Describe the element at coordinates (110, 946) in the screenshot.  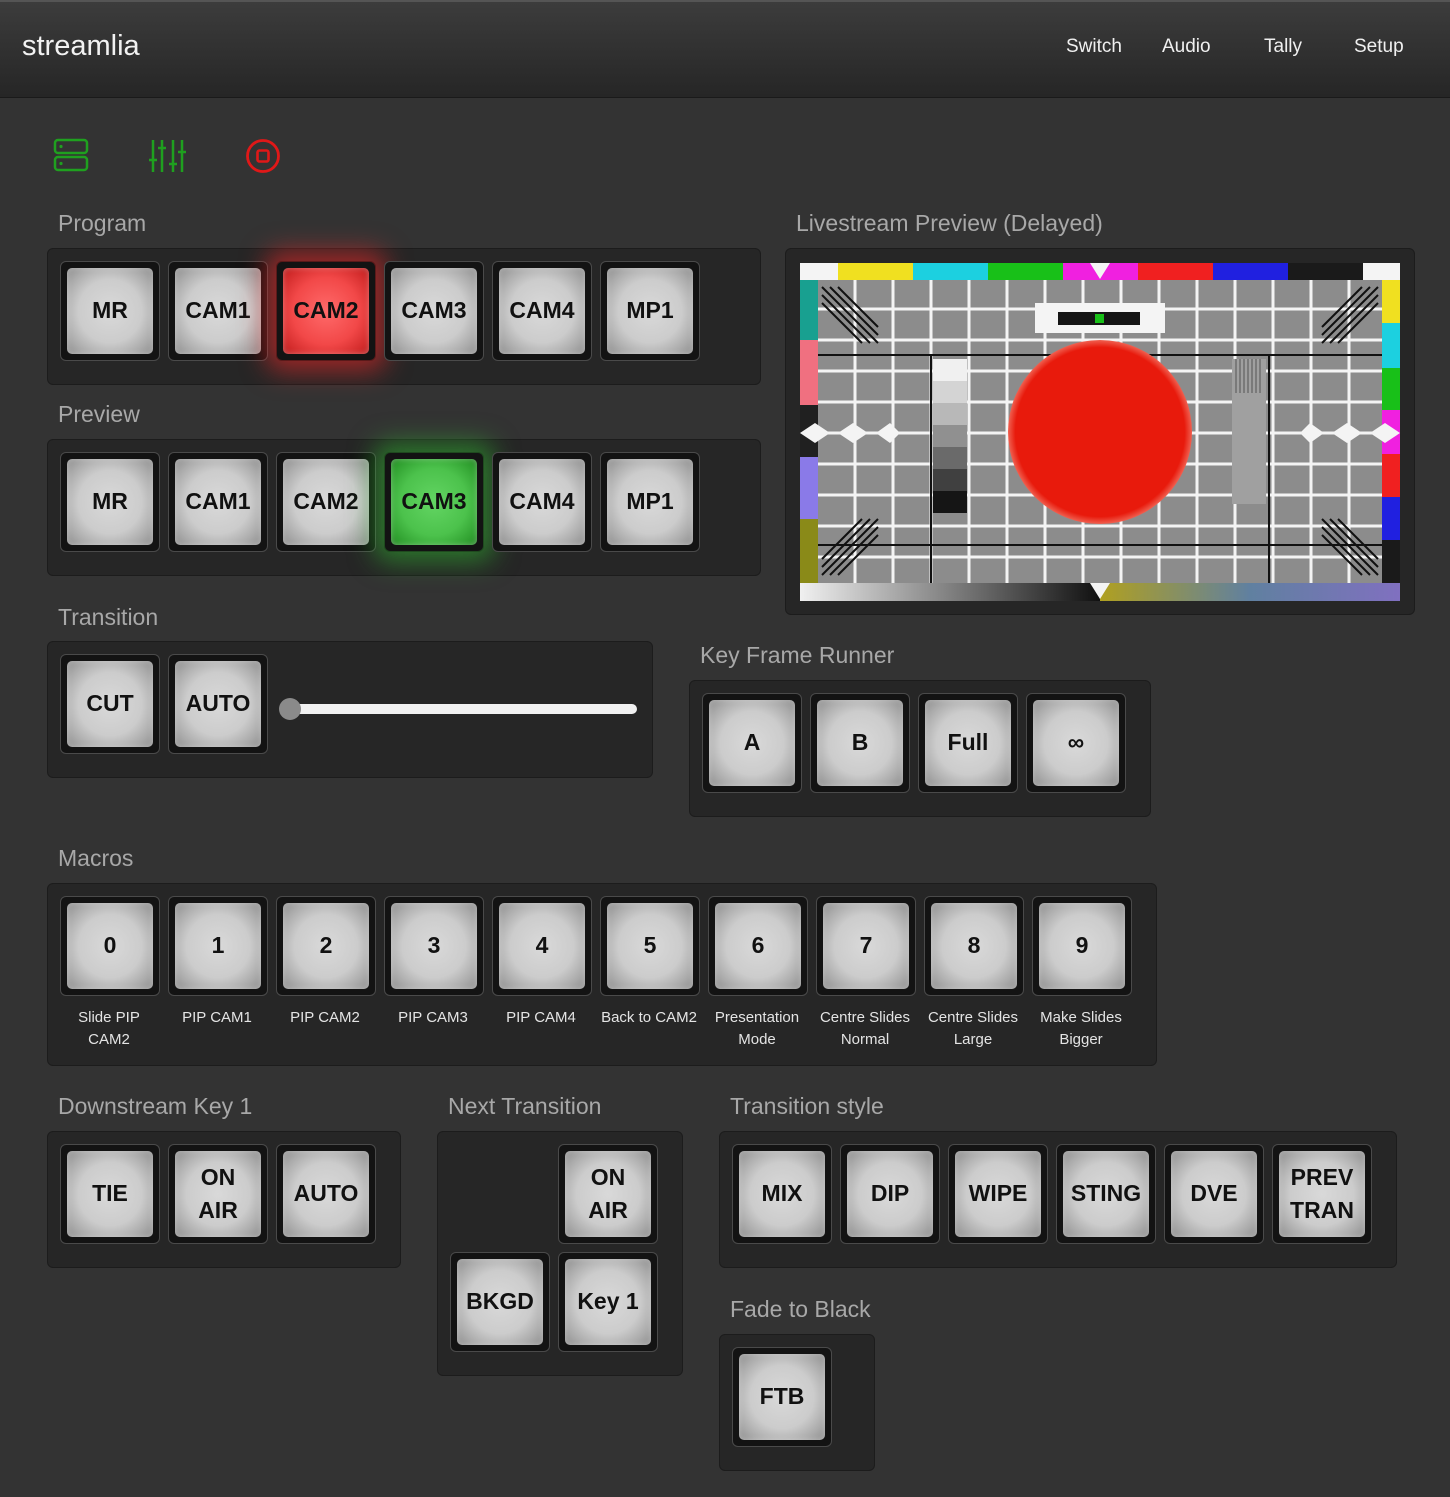
I see `macro-0-button: 0` at that location.